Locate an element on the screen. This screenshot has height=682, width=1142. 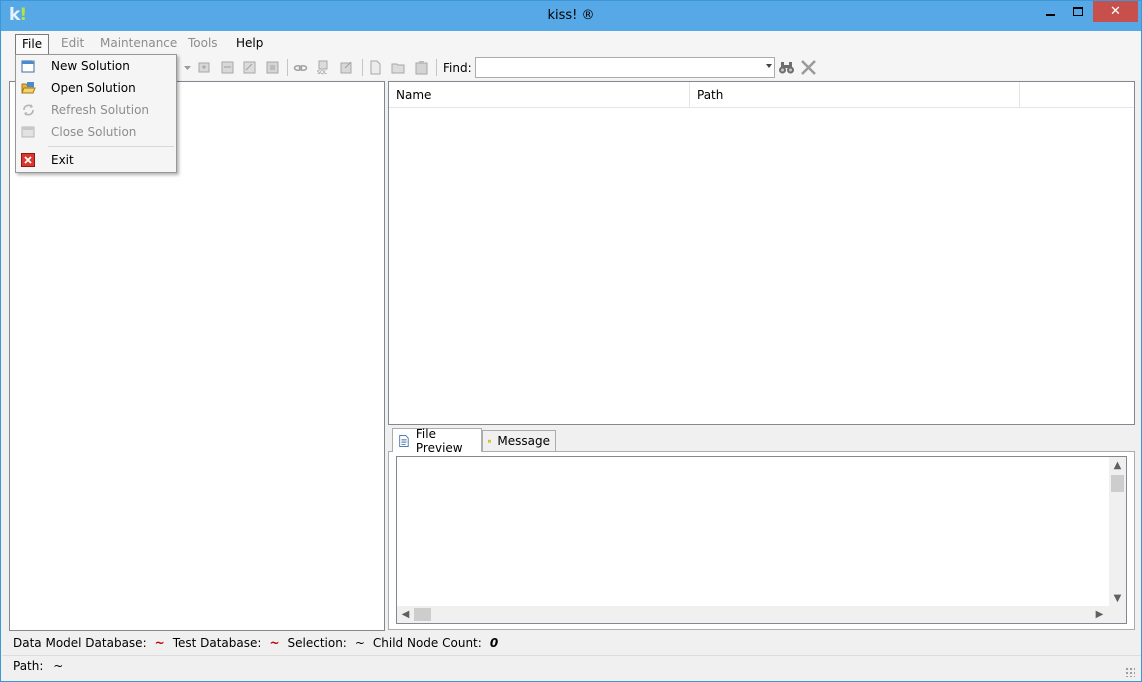
message-icon is located at coordinates (490, 441).